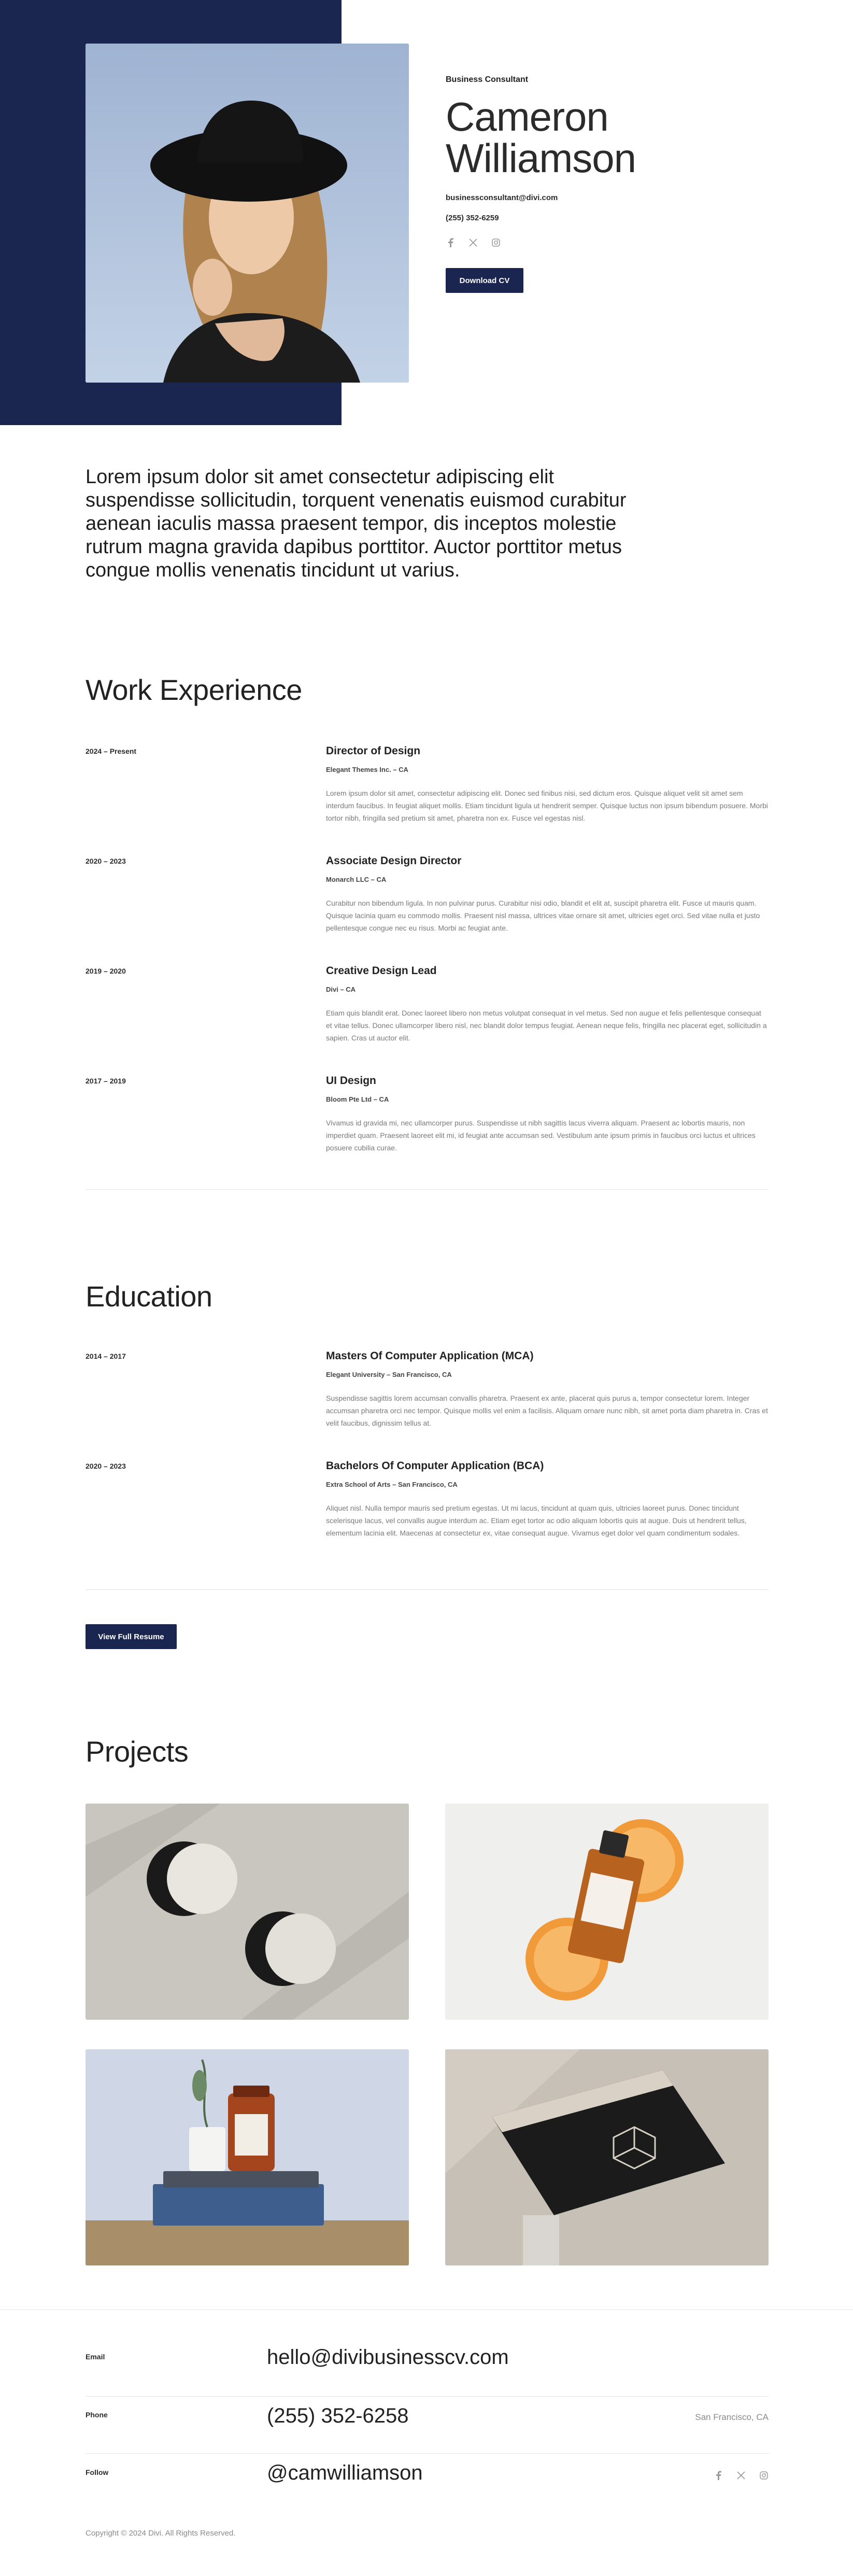 The width and height of the screenshot is (853, 2576). I want to click on work-date: 2024 – Present, so click(111, 751).